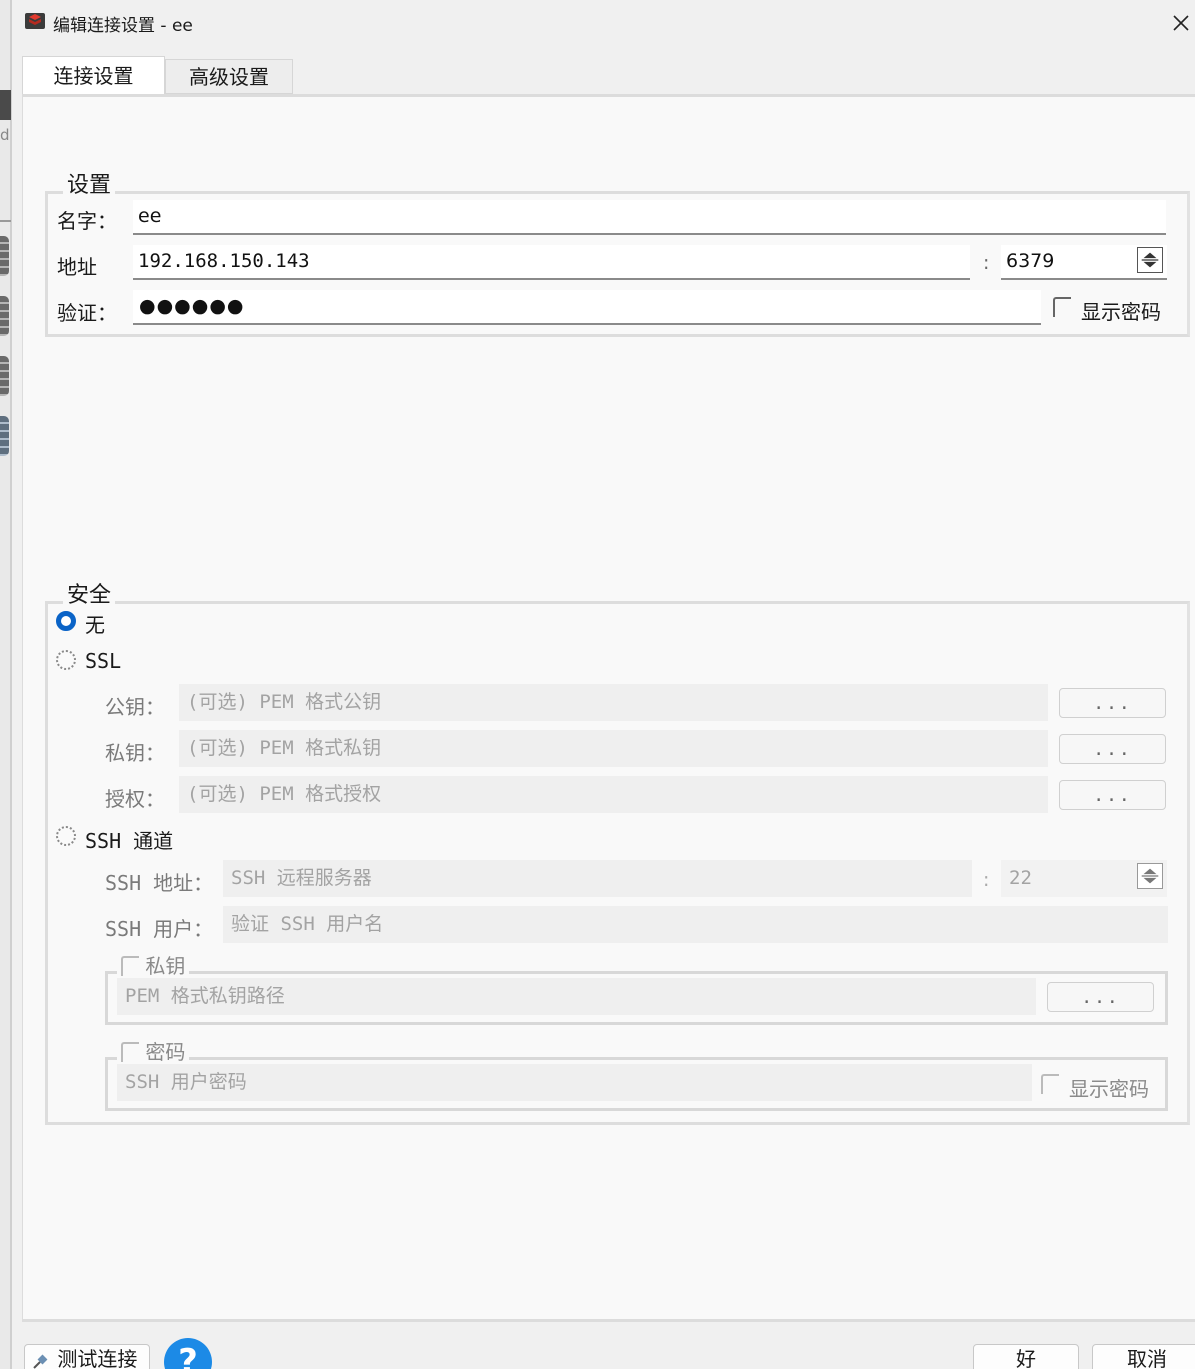 Image resolution: width=1195 pixels, height=1369 pixels. I want to click on ssh-address-input: SSH 远程服务器, so click(597, 878).